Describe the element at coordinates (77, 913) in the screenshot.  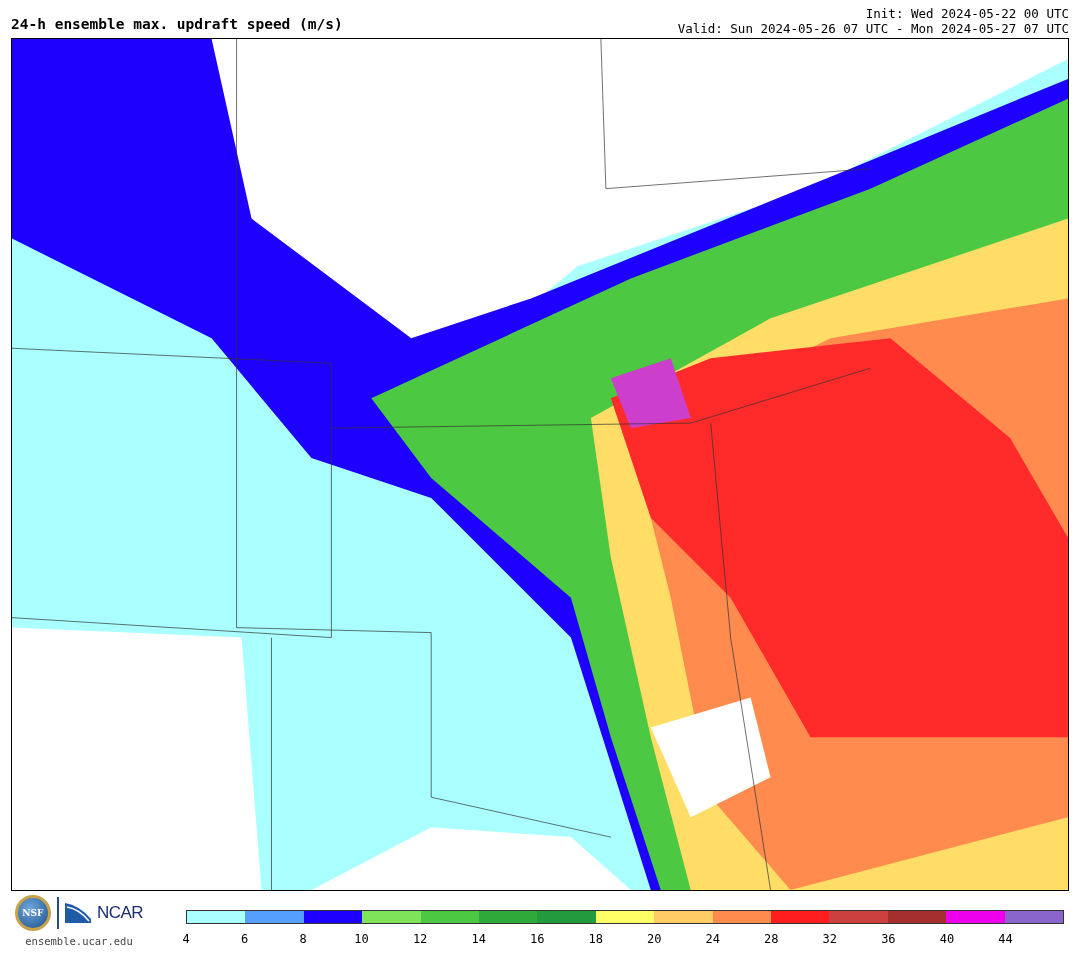
I see `ncar-logo-icon` at that location.